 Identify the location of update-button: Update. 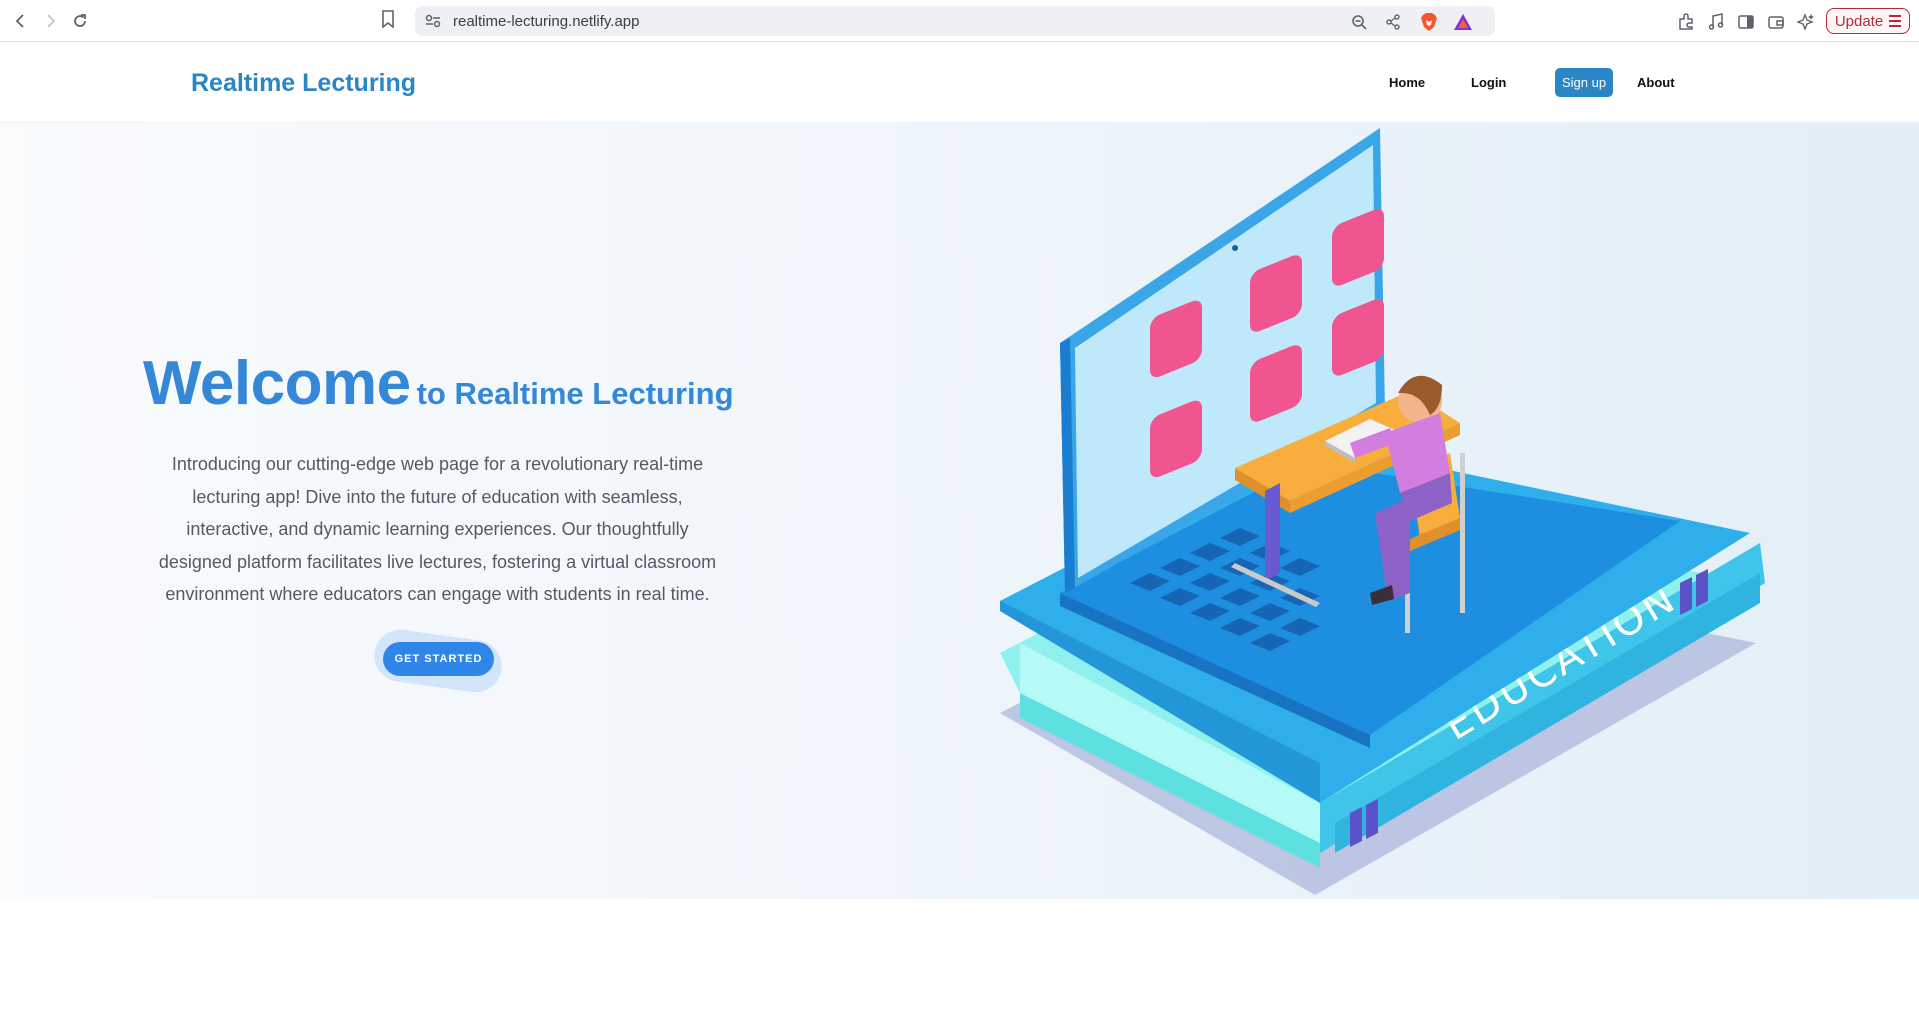
(1868, 21).